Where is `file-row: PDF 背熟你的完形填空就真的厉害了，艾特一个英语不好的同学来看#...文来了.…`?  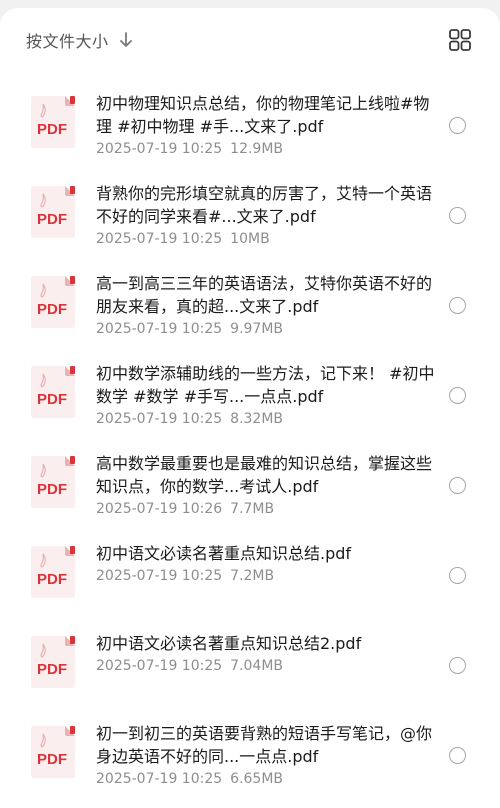 file-row: PDF 背熟你的完形填空就真的厉害了，艾特一个英语不好的同学来看#...文来了.… is located at coordinates (250, 217).